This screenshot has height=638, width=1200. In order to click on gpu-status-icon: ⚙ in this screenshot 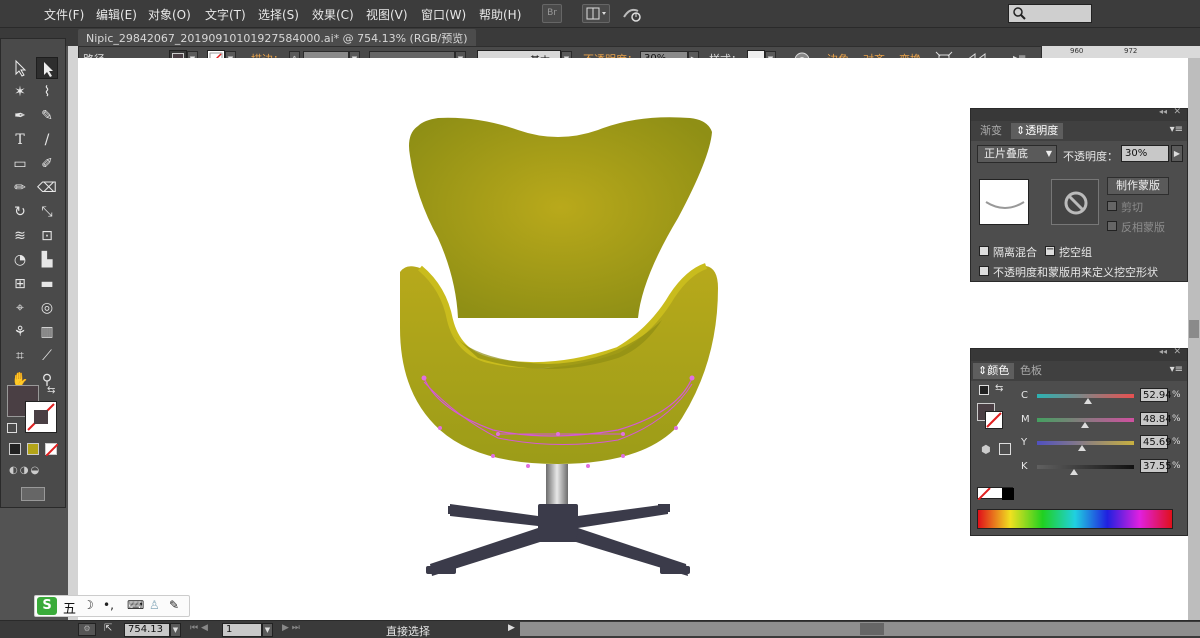, I will do `click(87, 629)`.